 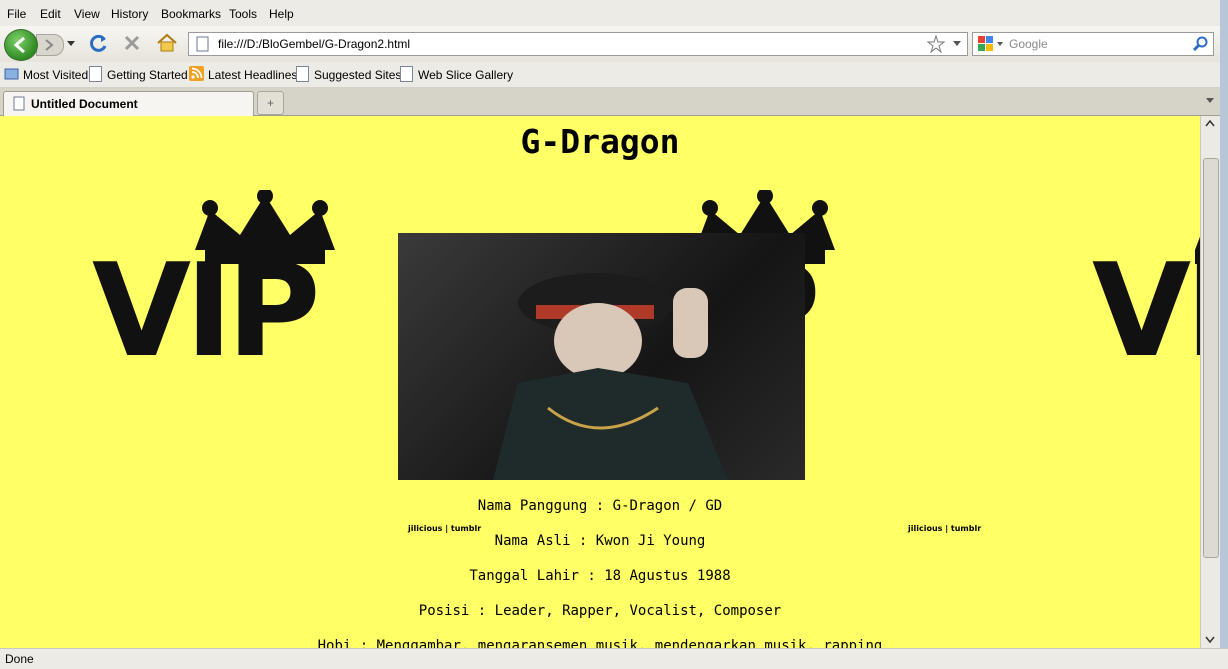 What do you see at coordinates (270, 103) in the screenshot?
I see `new-tab-button: +` at bounding box center [270, 103].